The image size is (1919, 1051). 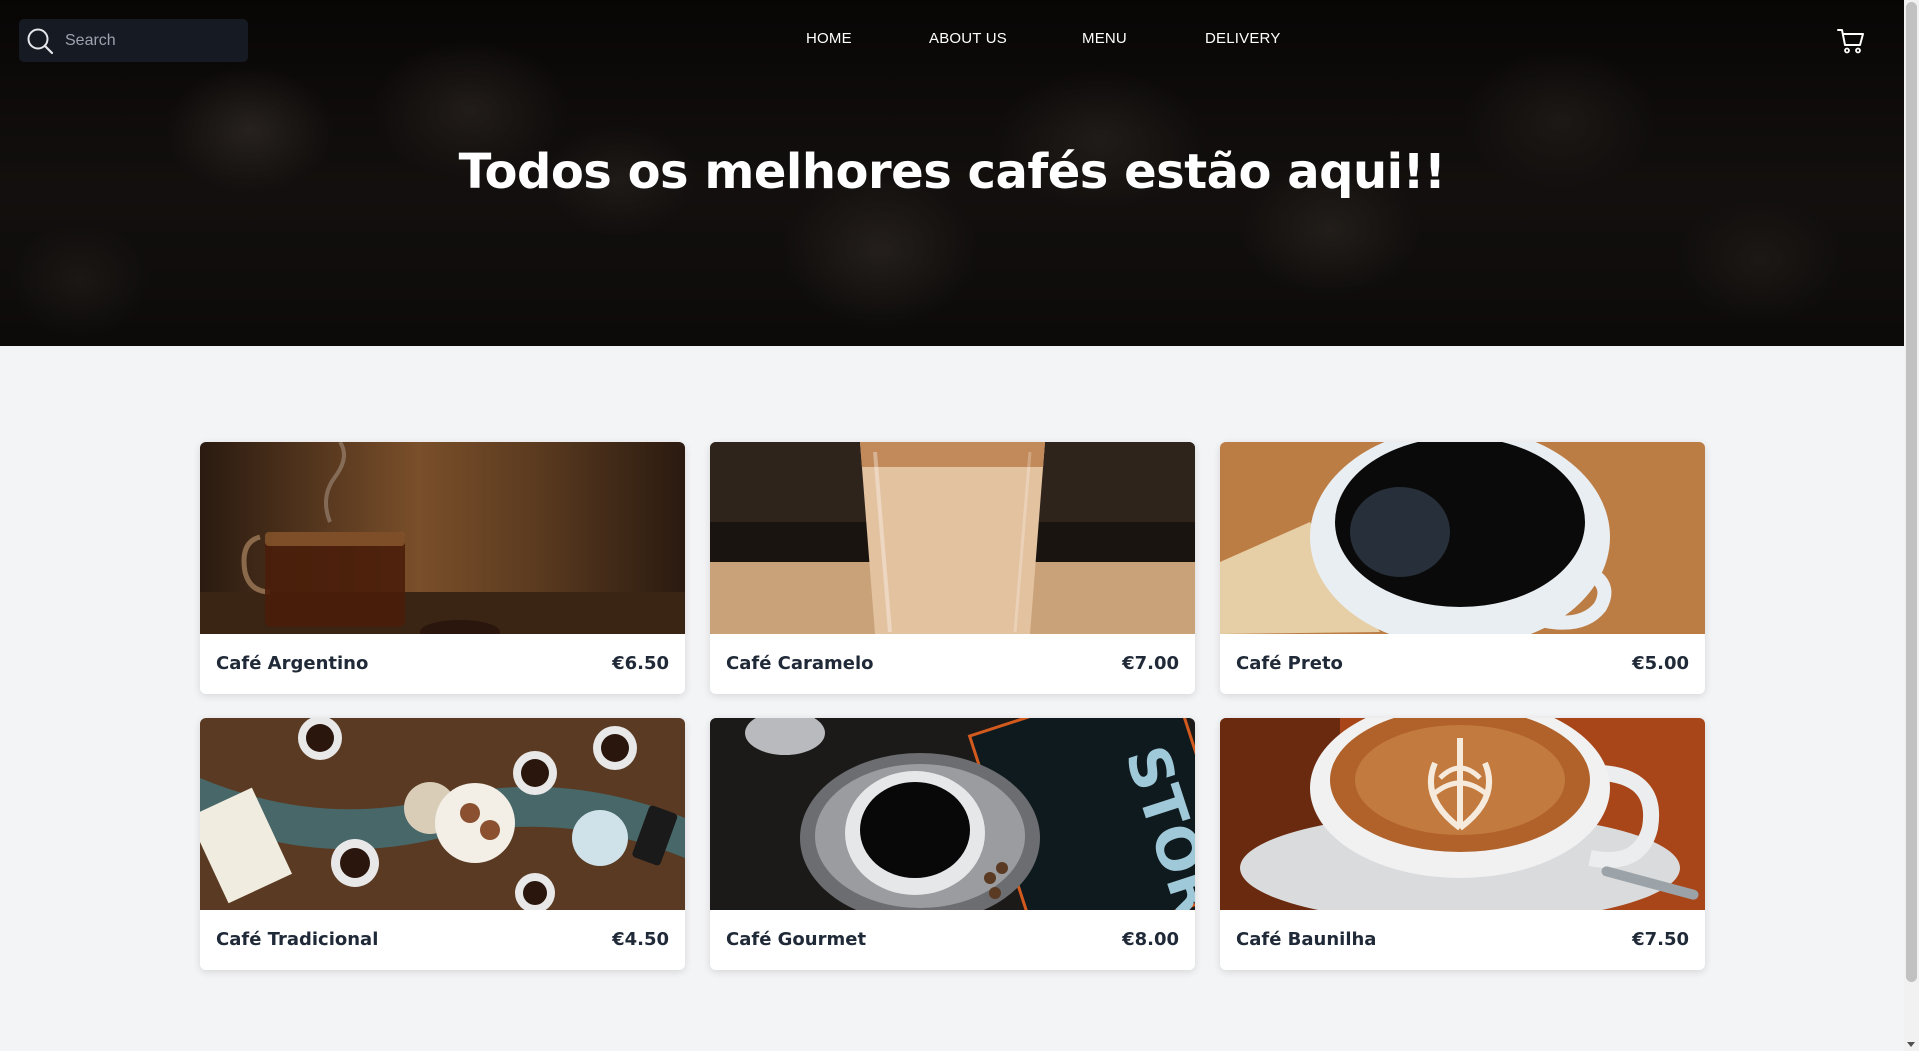 I want to click on product-price: €7.50, so click(x=1660, y=939).